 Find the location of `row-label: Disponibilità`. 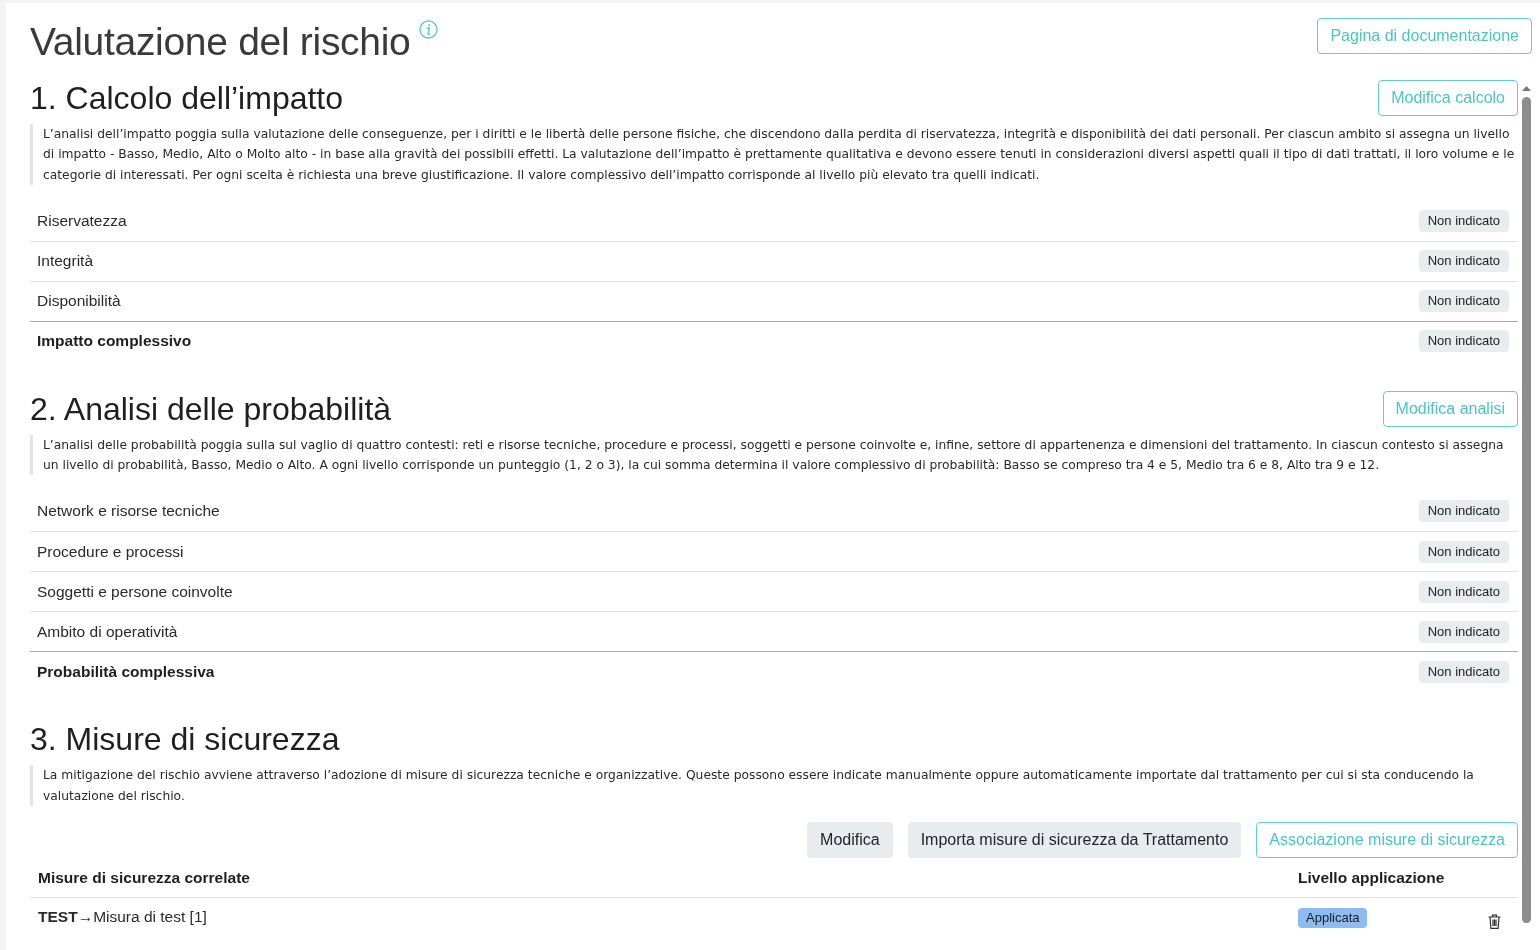

row-label: Disponibilità is located at coordinates (79, 301).